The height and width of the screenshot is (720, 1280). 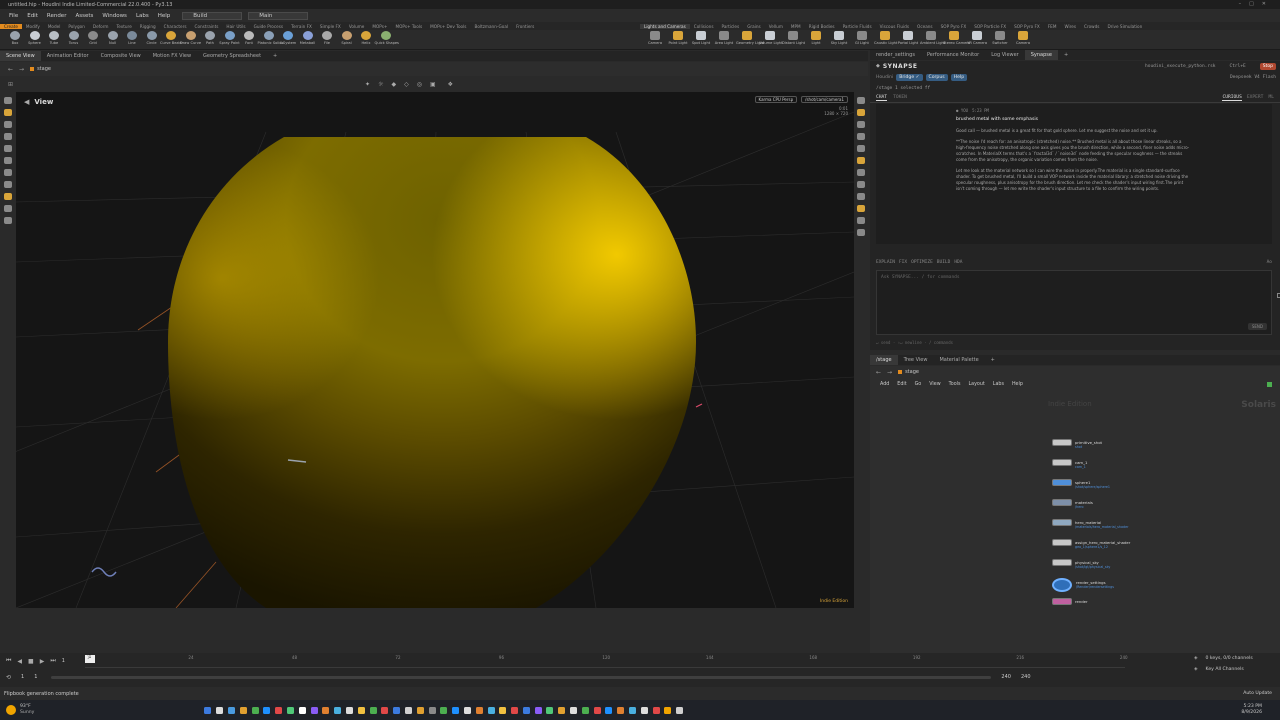 What do you see at coordinates (932, 38) in the screenshot?
I see `shelf-light-tool-12: Ambient Light` at bounding box center [932, 38].